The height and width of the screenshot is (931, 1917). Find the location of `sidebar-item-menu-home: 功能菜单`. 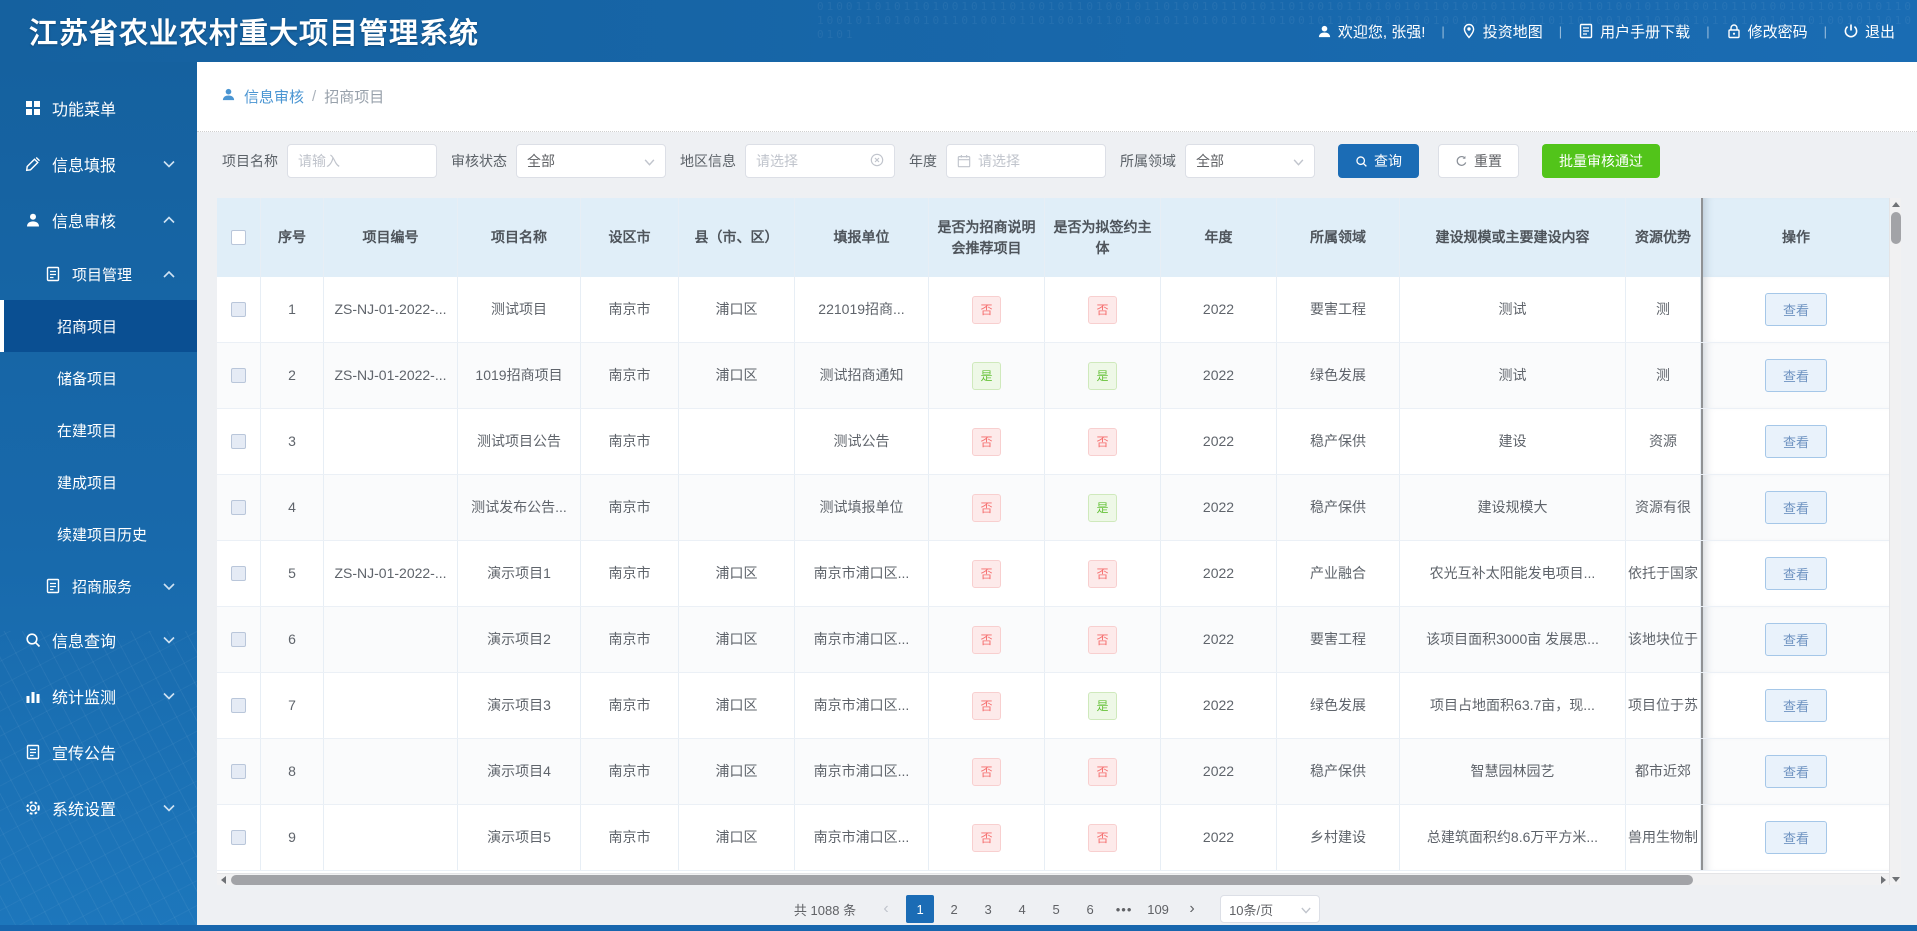

sidebar-item-menu-home: 功能菜单 is located at coordinates (98, 108).